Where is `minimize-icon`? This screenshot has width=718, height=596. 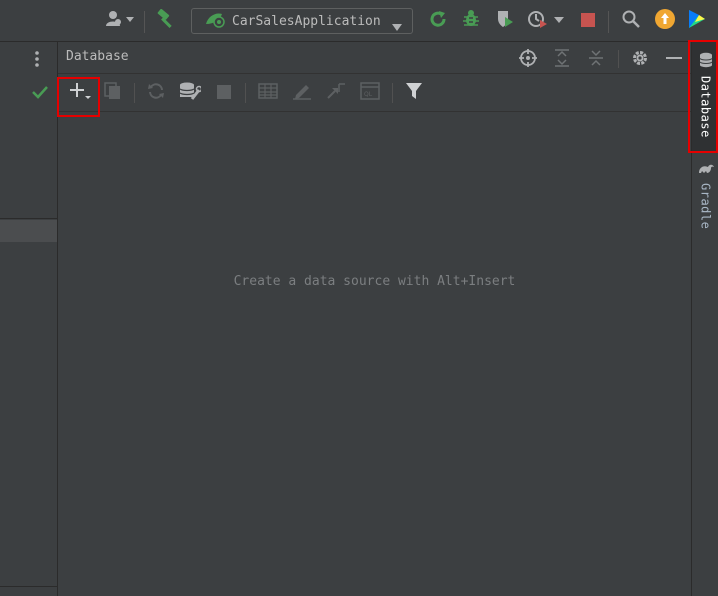
minimize-icon is located at coordinates (674, 58).